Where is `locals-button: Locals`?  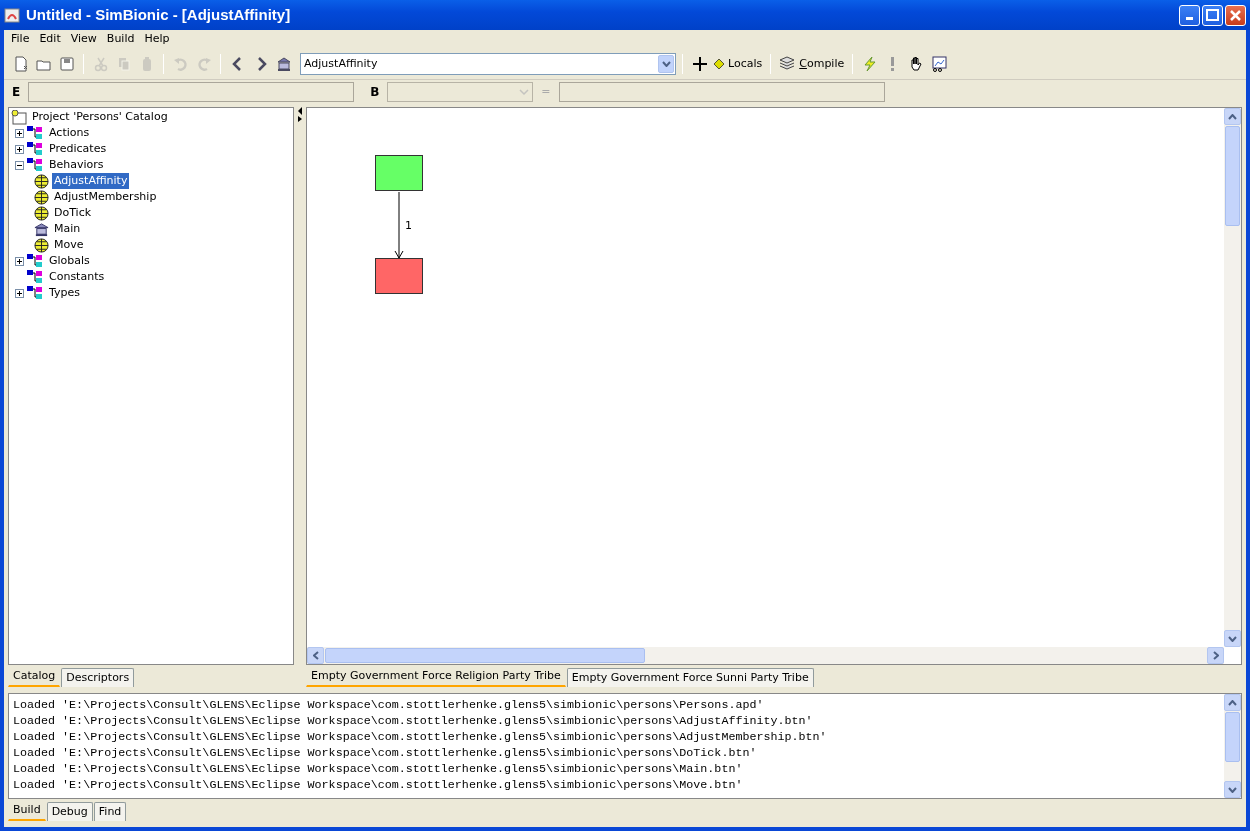 locals-button: Locals is located at coordinates (738, 64).